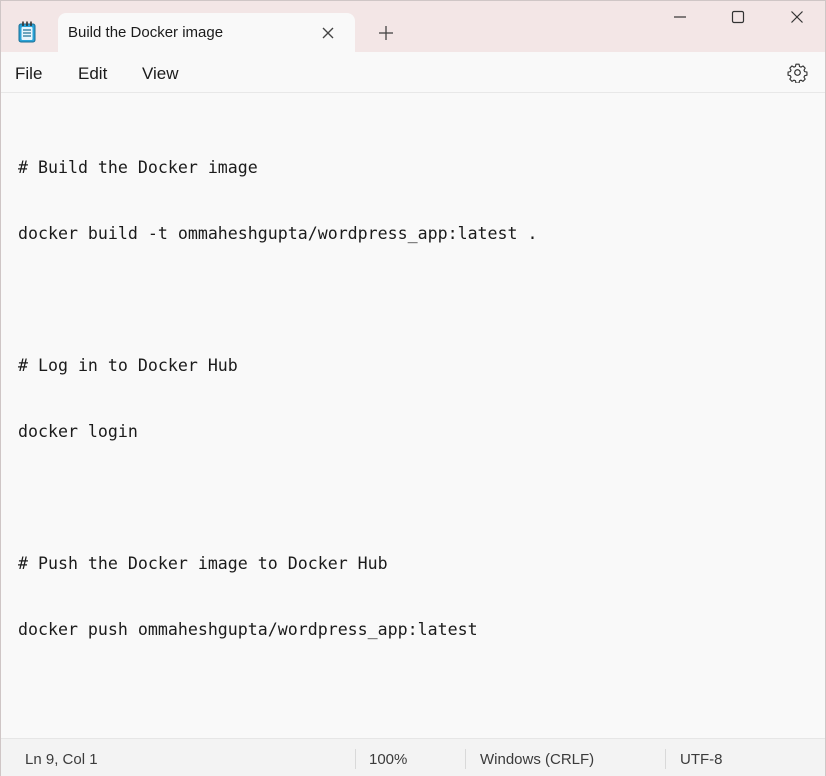 This screenshot has height=776, width=826. Describe the element at coordinates (92, 74) in the screenshot. I see `menu-edit: Edit` at that location.